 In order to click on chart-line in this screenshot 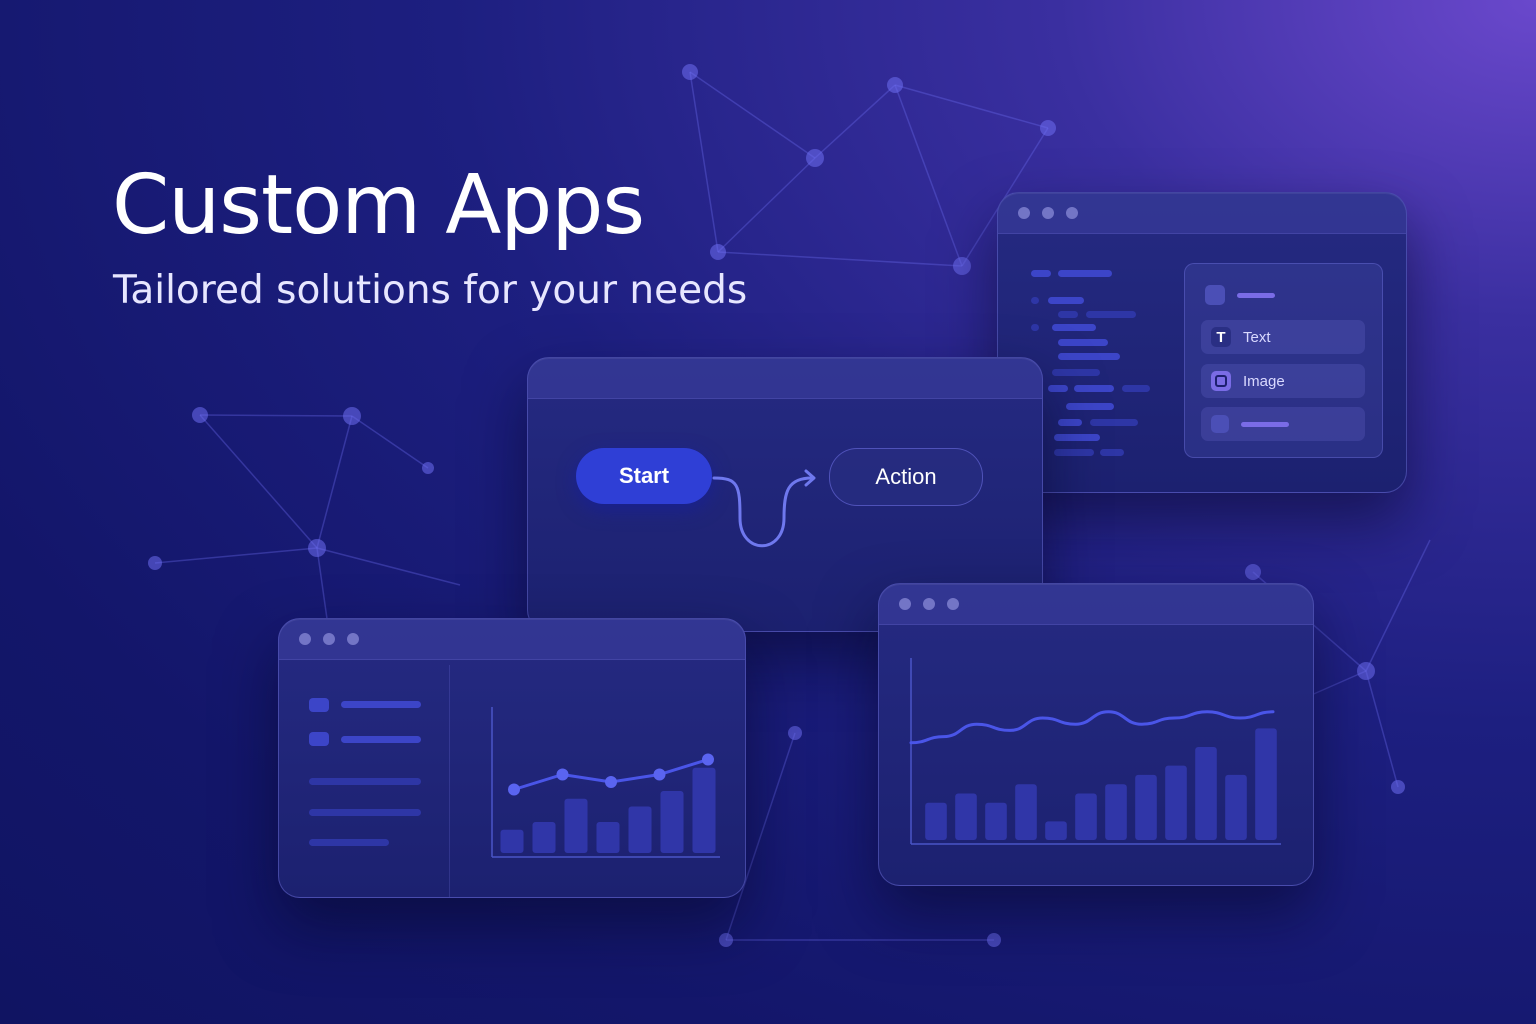, I will do `click(1092, 727)`.